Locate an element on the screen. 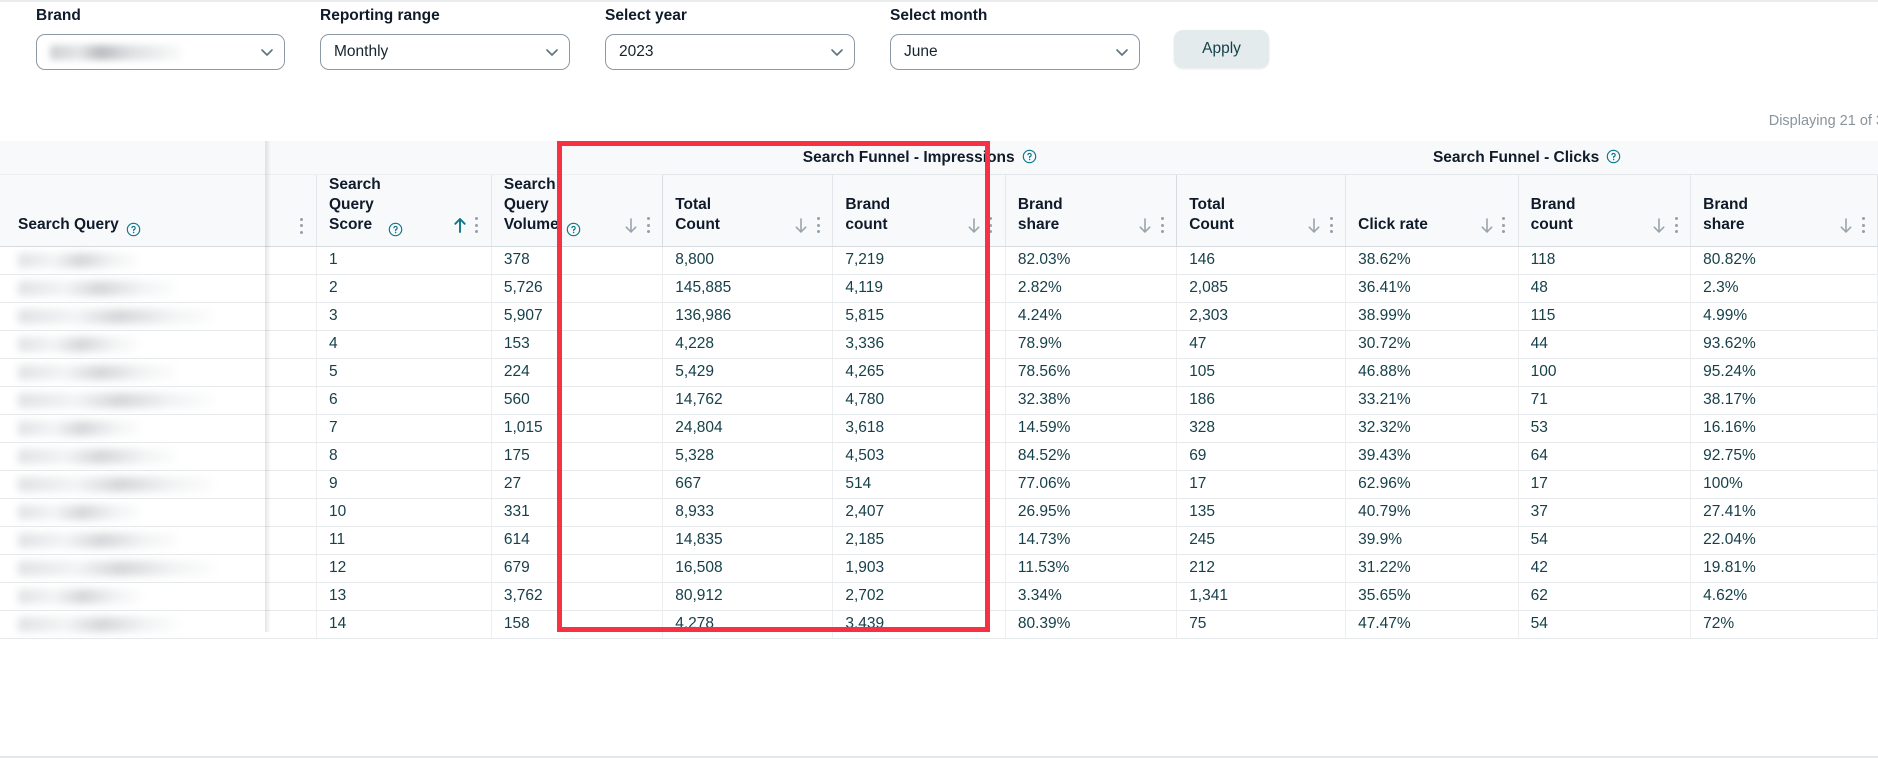 The height and width of the screenshot is (758, 1878). cell-sq-volume: 158 is located at coordinates (577, 624).